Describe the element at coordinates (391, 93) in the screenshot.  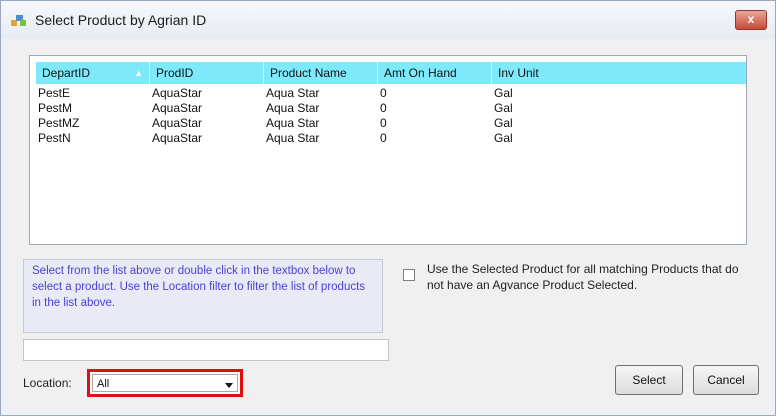
I see `table-row: PestE AquaStar Aqua Star 0 Gal` at that location.